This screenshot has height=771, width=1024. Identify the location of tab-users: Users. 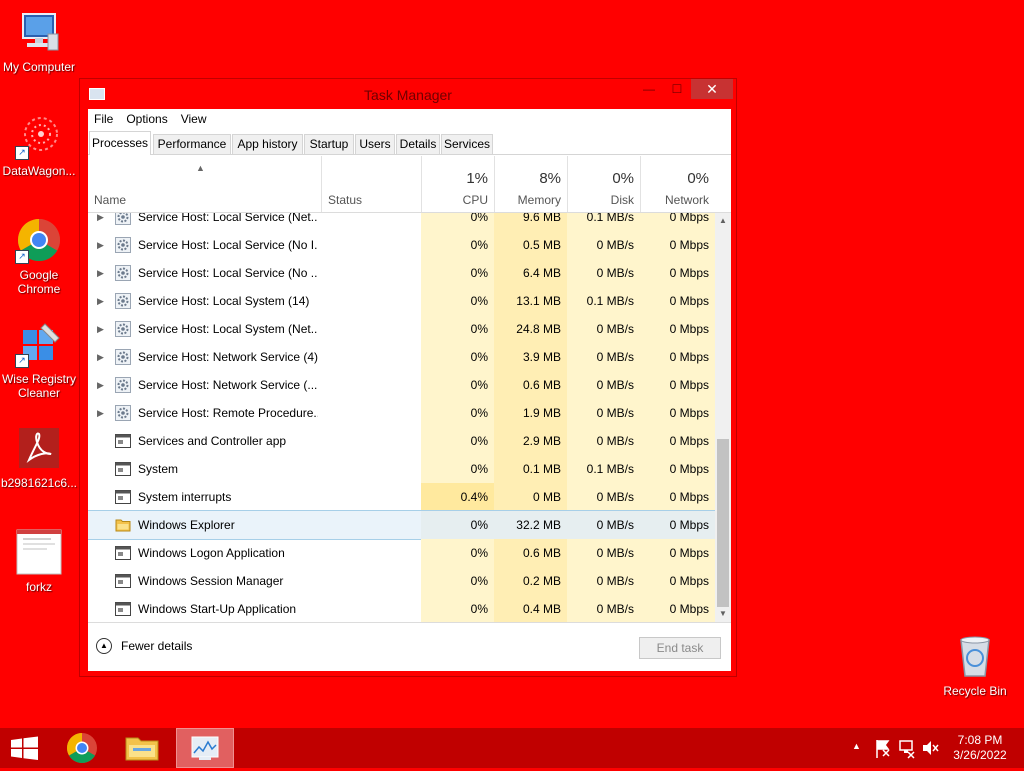
(375, 144).